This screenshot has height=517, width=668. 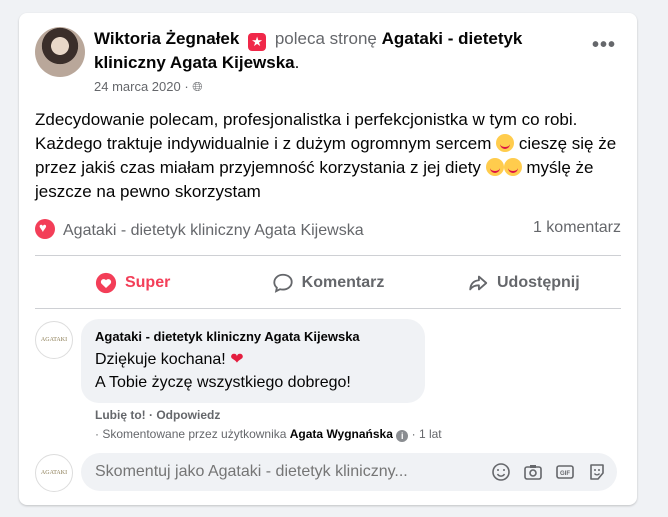 I want to click on recommend-icon: ★, so click(x=257, y=42).